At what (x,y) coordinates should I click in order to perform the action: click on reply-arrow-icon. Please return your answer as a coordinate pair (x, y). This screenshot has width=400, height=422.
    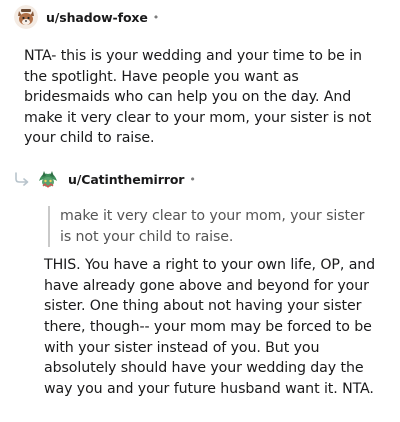
    Looking at the image, I should click on (22, 179).